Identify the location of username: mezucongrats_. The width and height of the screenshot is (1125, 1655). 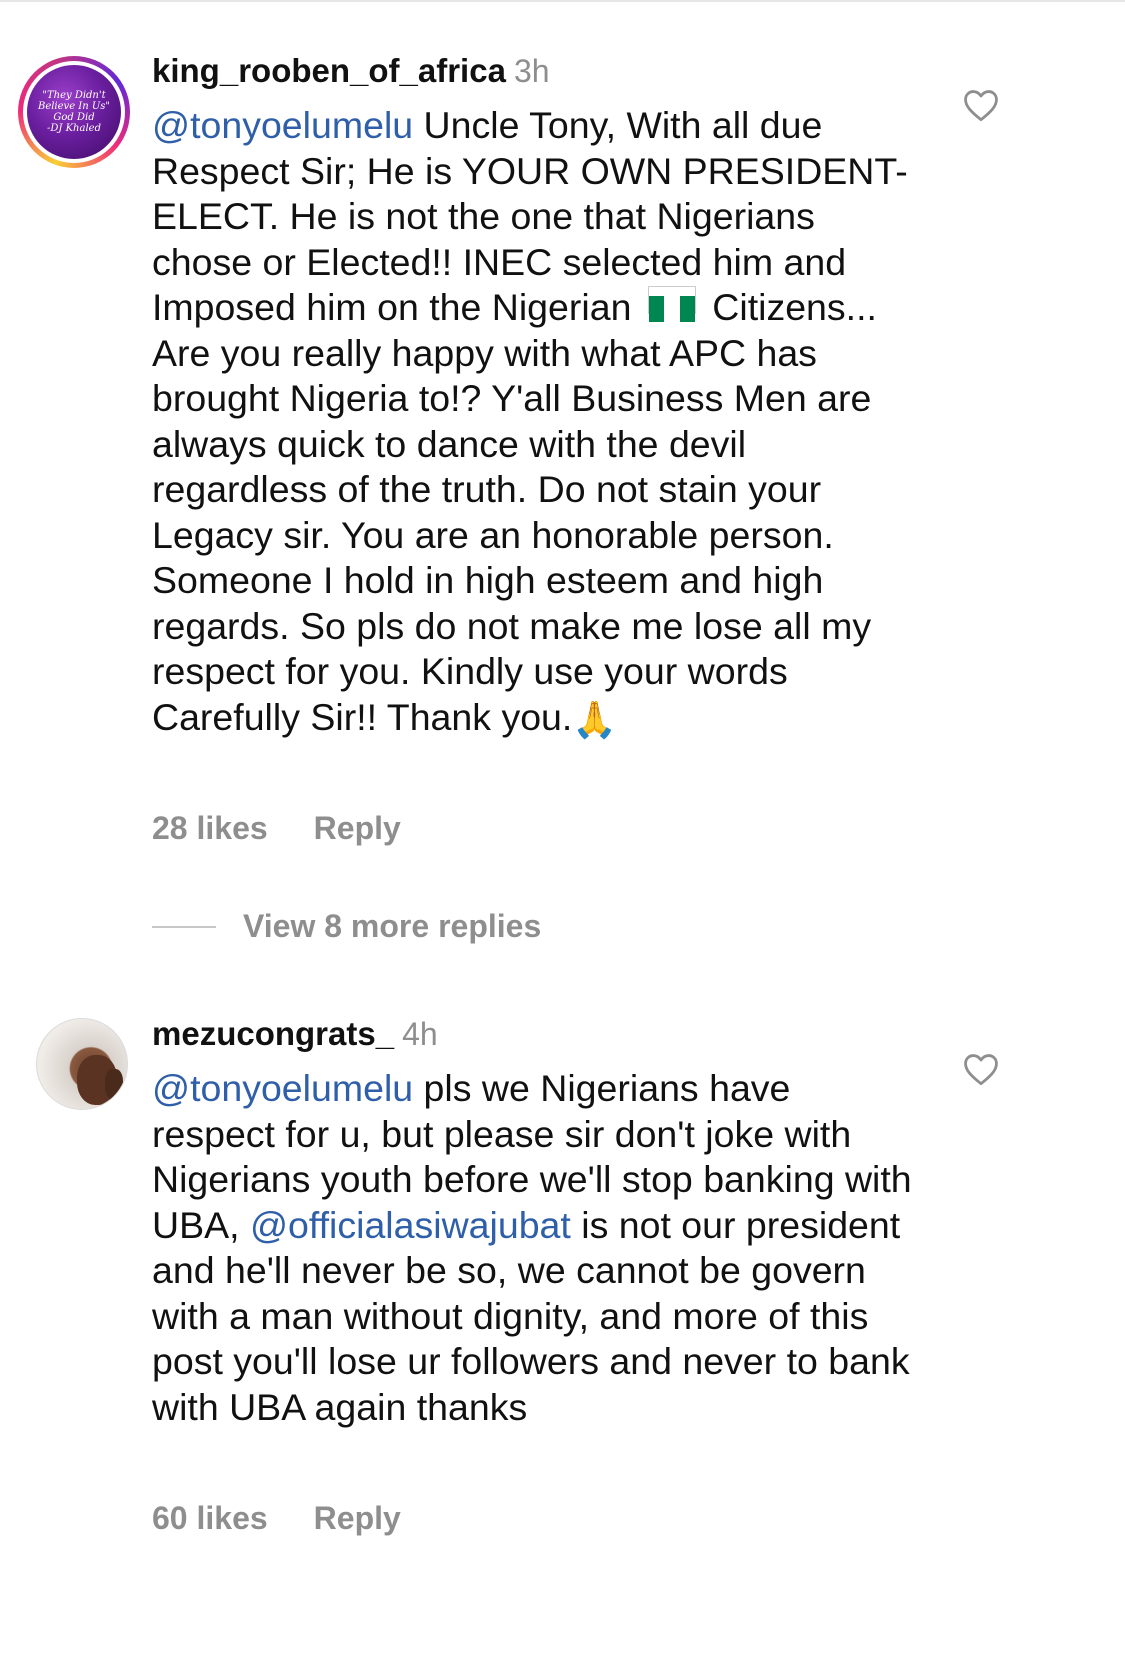
(273, 1033).